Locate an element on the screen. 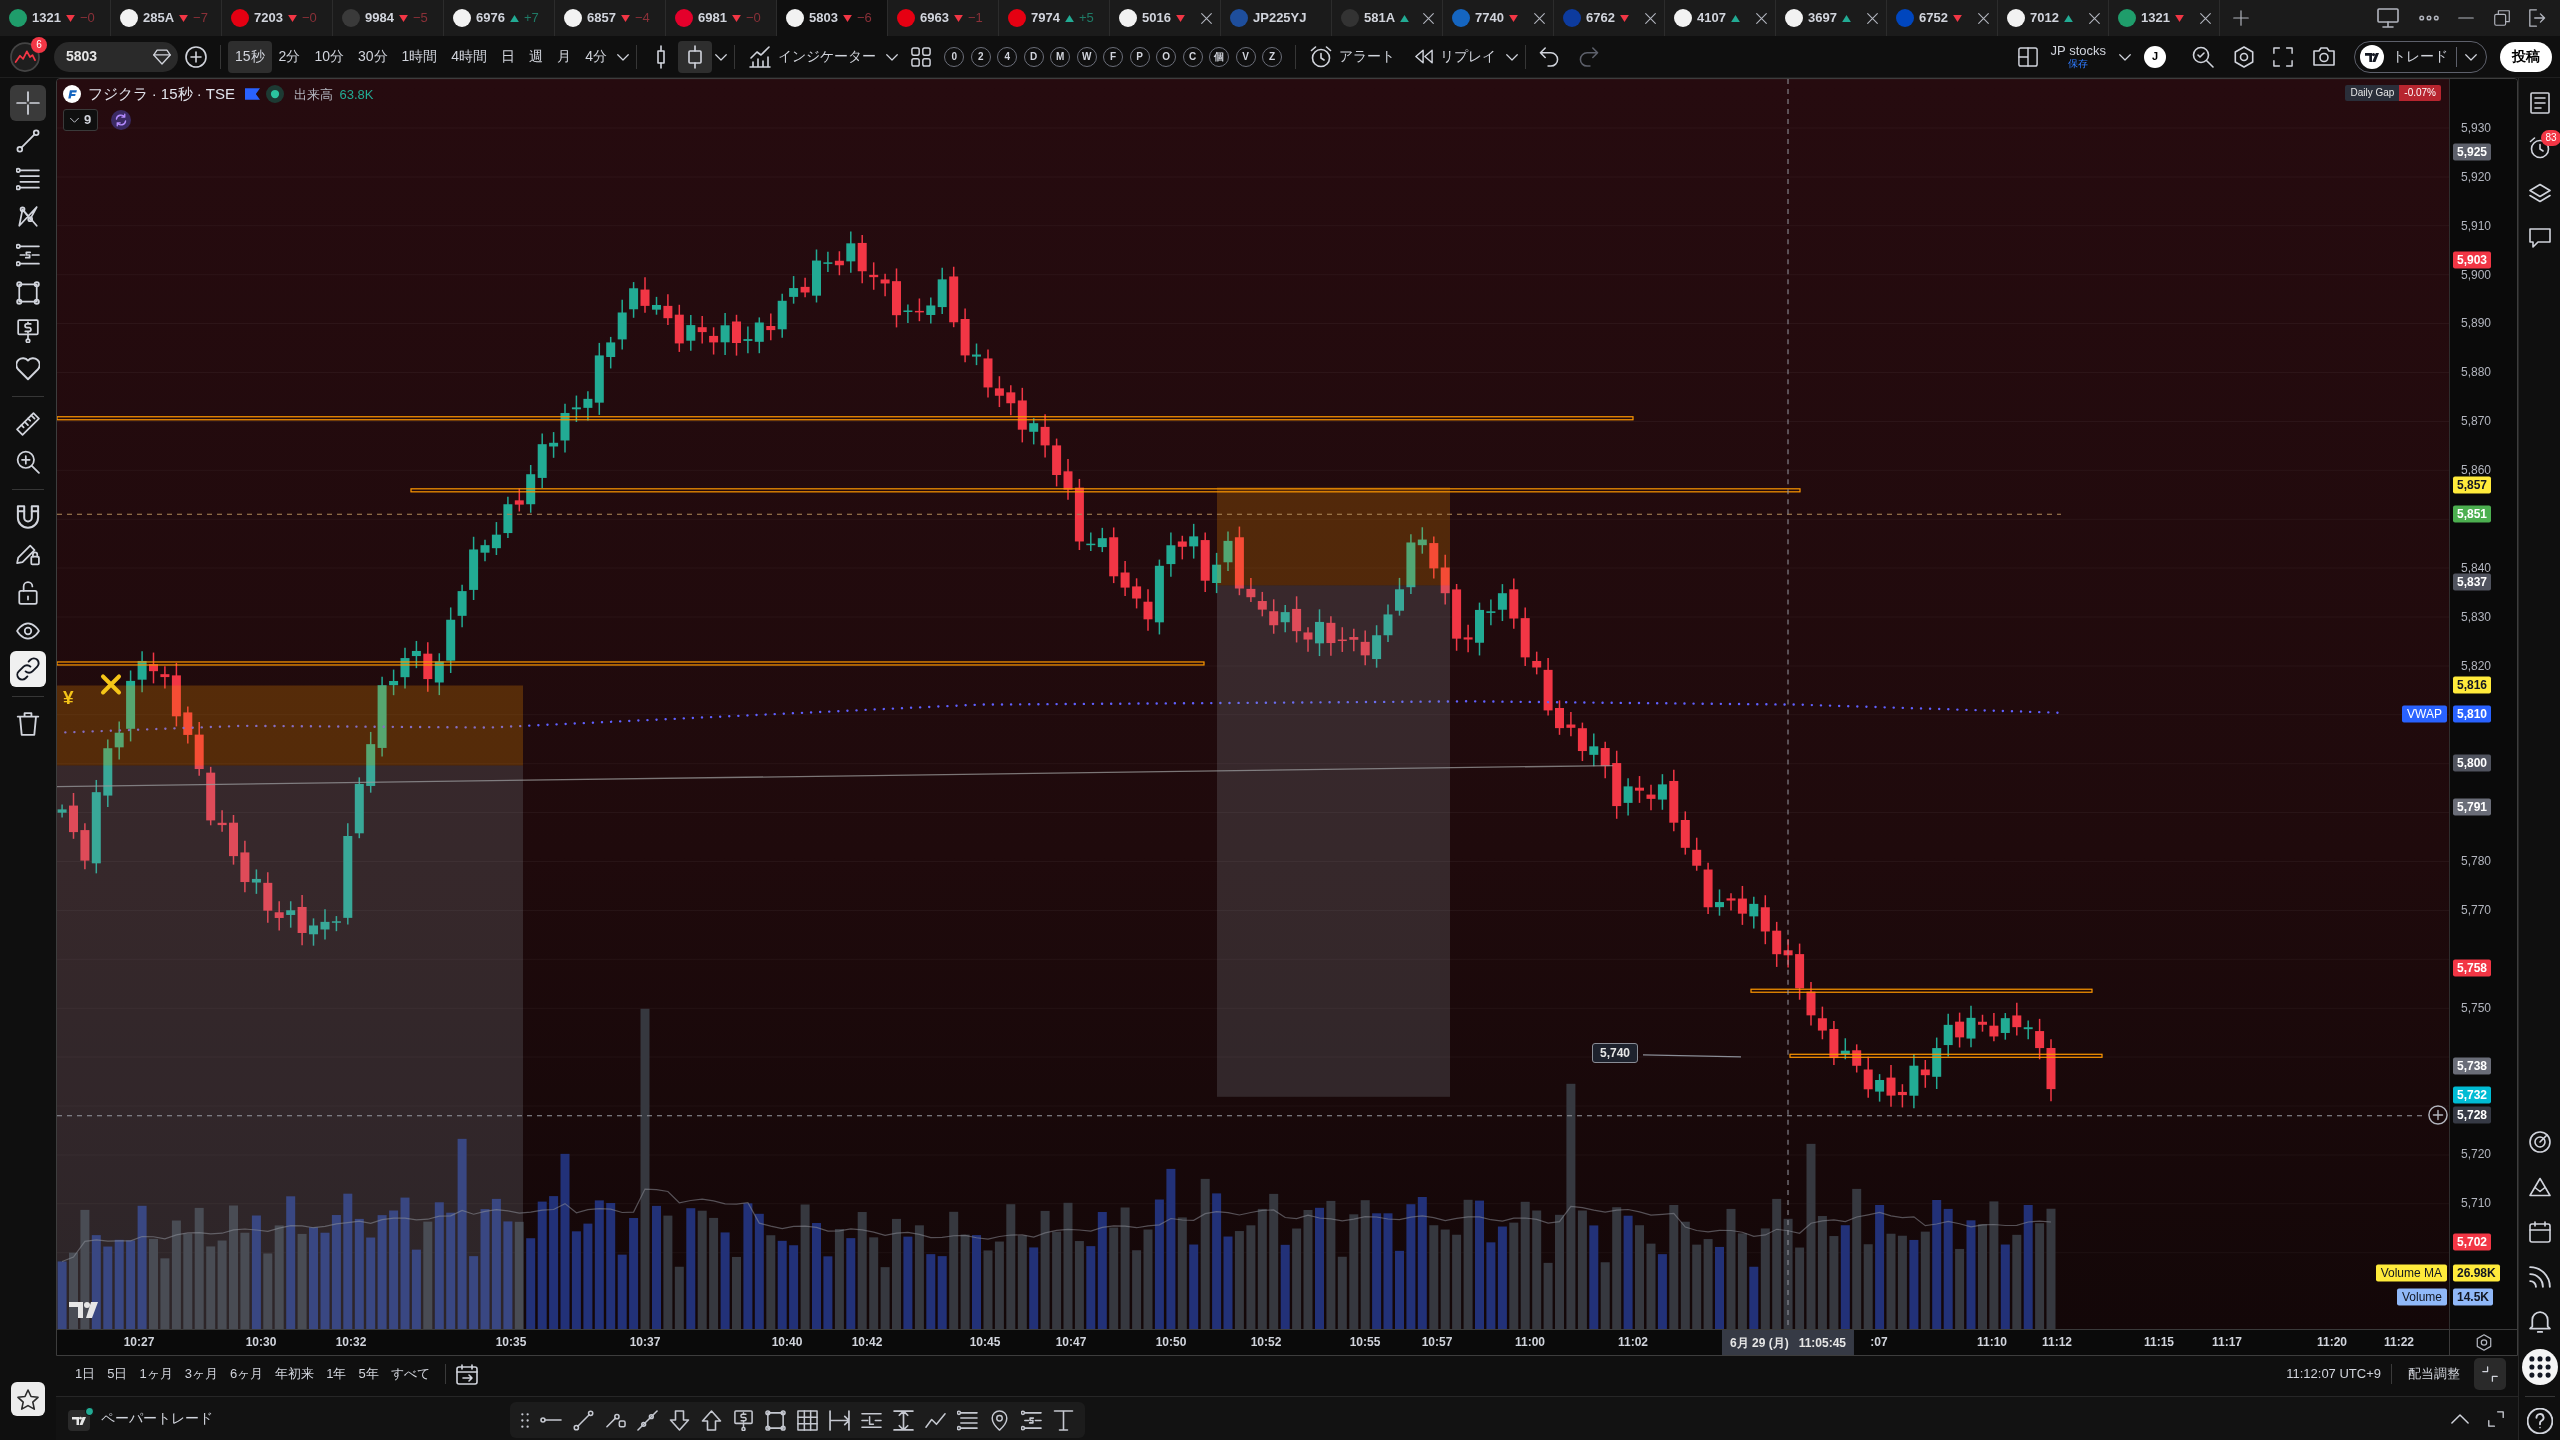  alert-button: アラート is located at coordinates (1352, 56).